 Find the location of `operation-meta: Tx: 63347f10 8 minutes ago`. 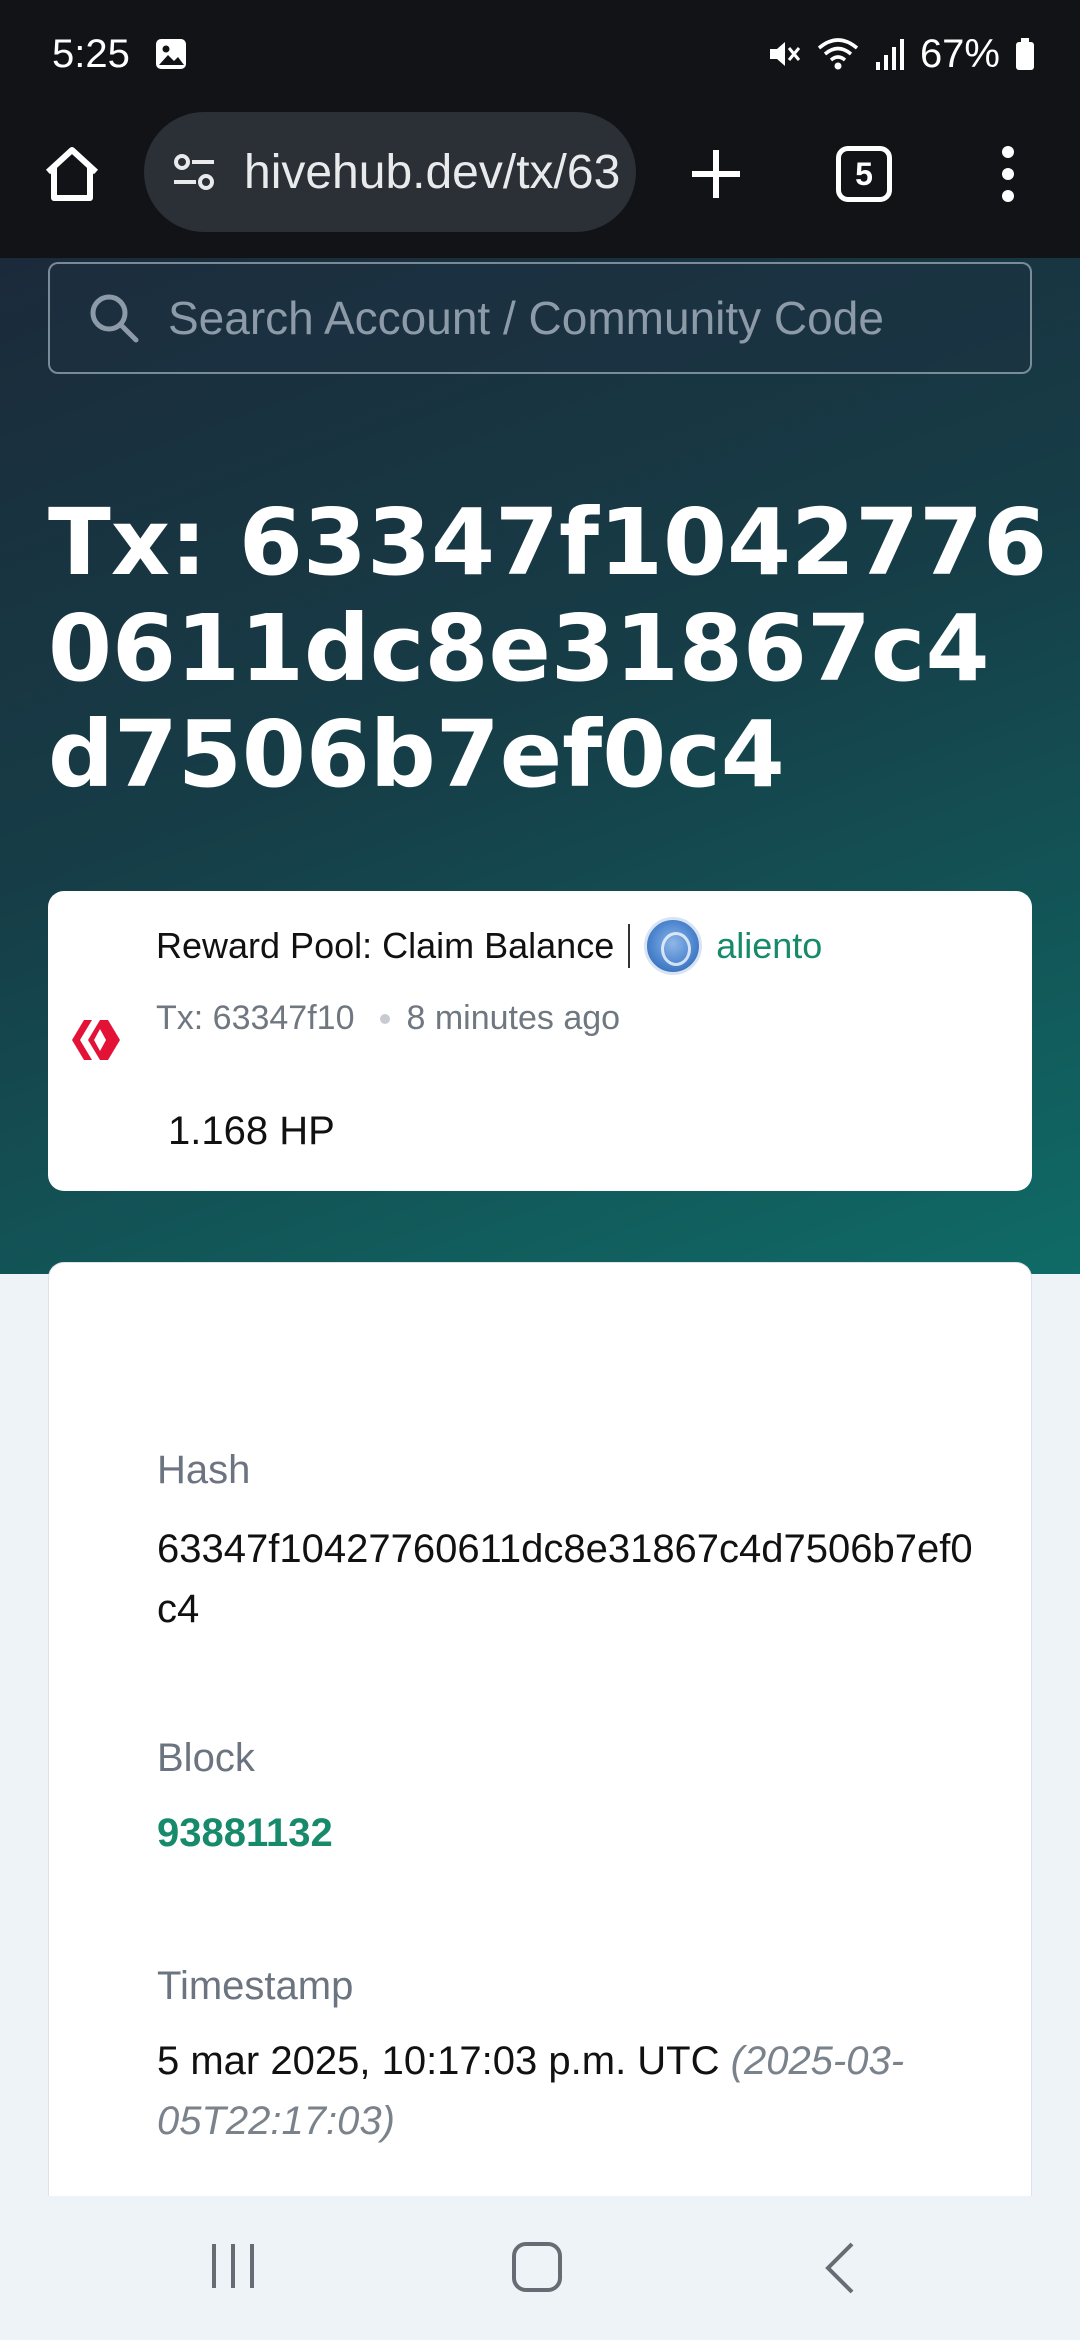

operation-meta: Tx: 63347f10 8 minutes ago is located at coordinates (388, 1018).